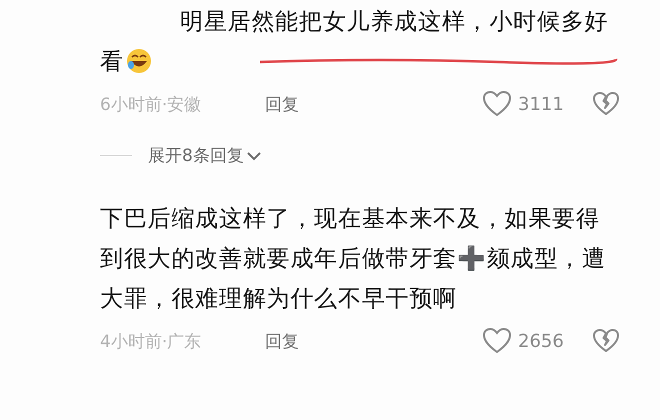  Describe the element at coordinates (151, 341) in the screenshot. I see `comment-time-location: 4小时前·广东` at that location.